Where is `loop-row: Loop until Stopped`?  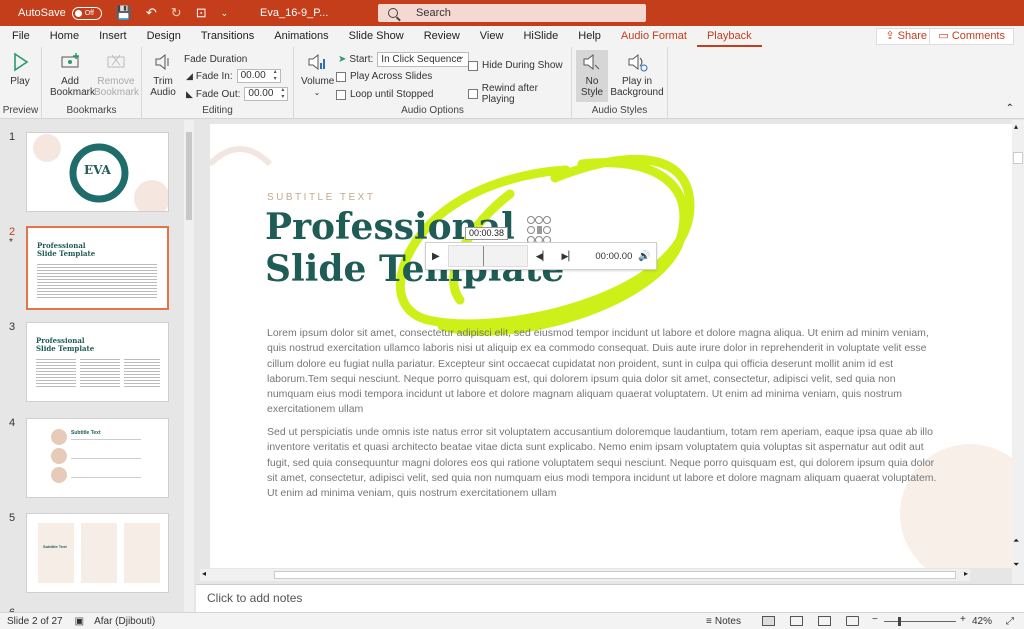 loop-row: Loop until Stopped is located at coordinates (384, 94).